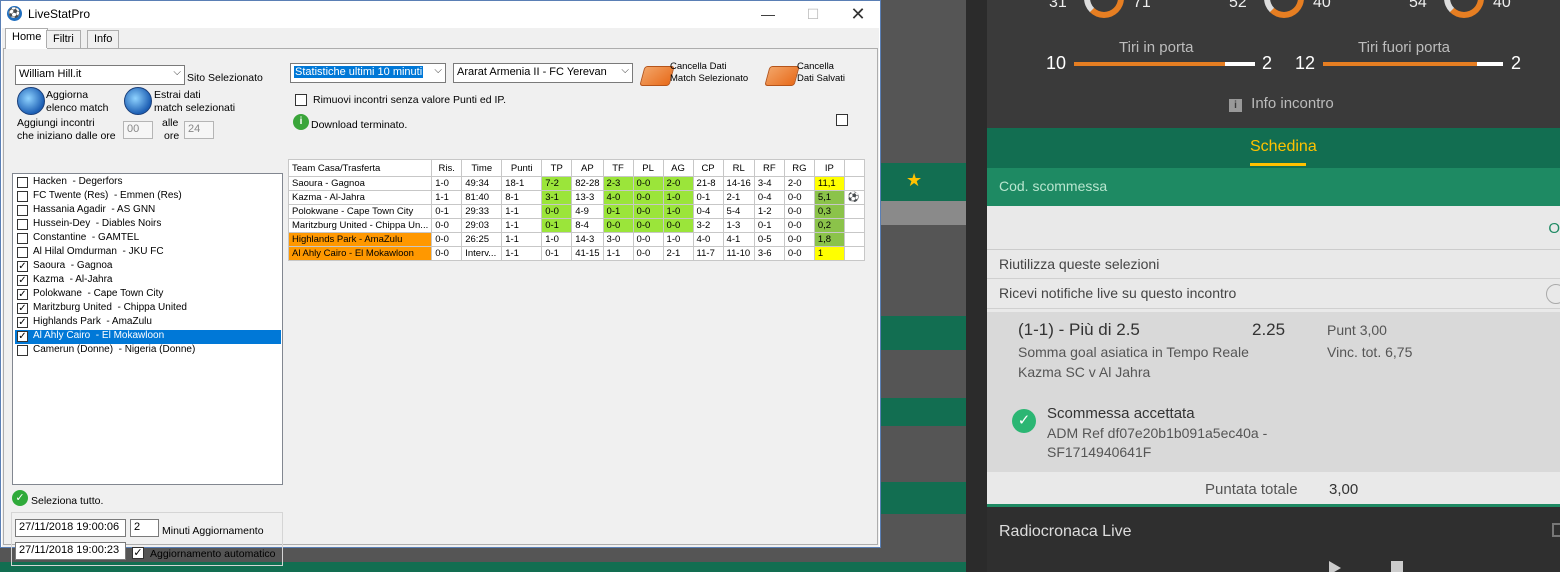 The image size is (1560, 572). Describe the element at coordinates (301, 100) in the screenshot. I see `remove-no-value-checkbox` at that location.